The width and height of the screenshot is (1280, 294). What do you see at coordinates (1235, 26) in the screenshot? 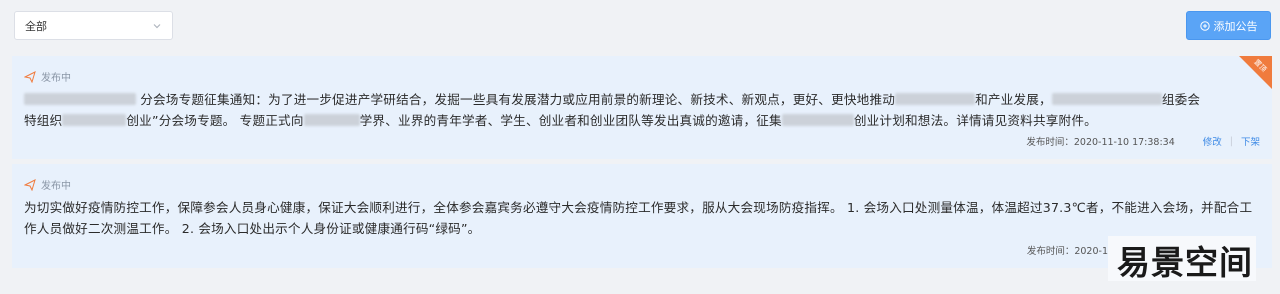
I see `add-notice-label: 添加公告` at bounding box center [1235, 26].